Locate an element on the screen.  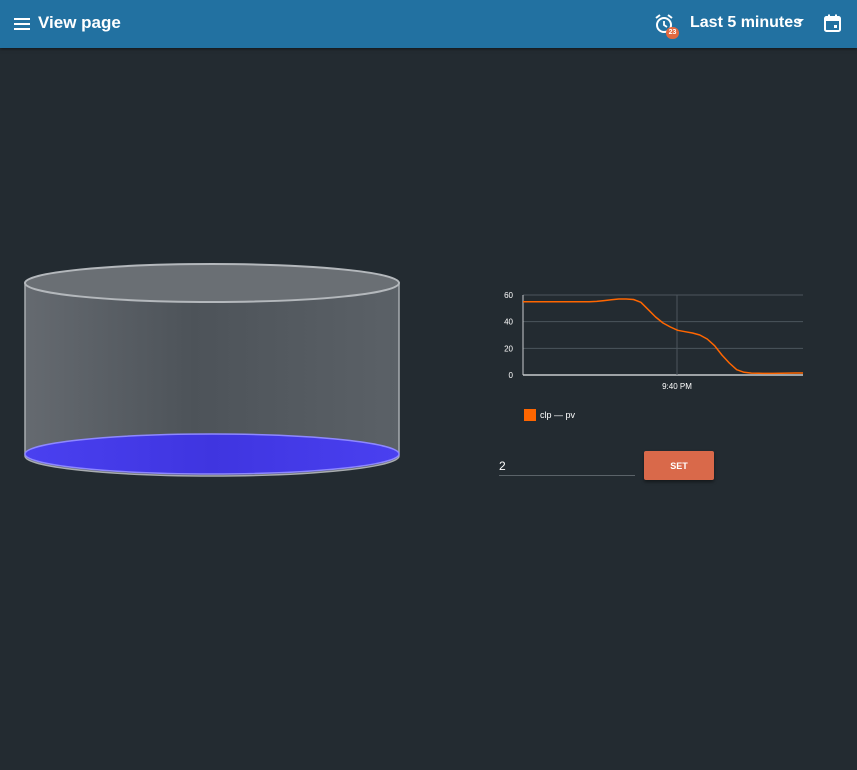
calendar-icon is located at coordinates (832, 23).